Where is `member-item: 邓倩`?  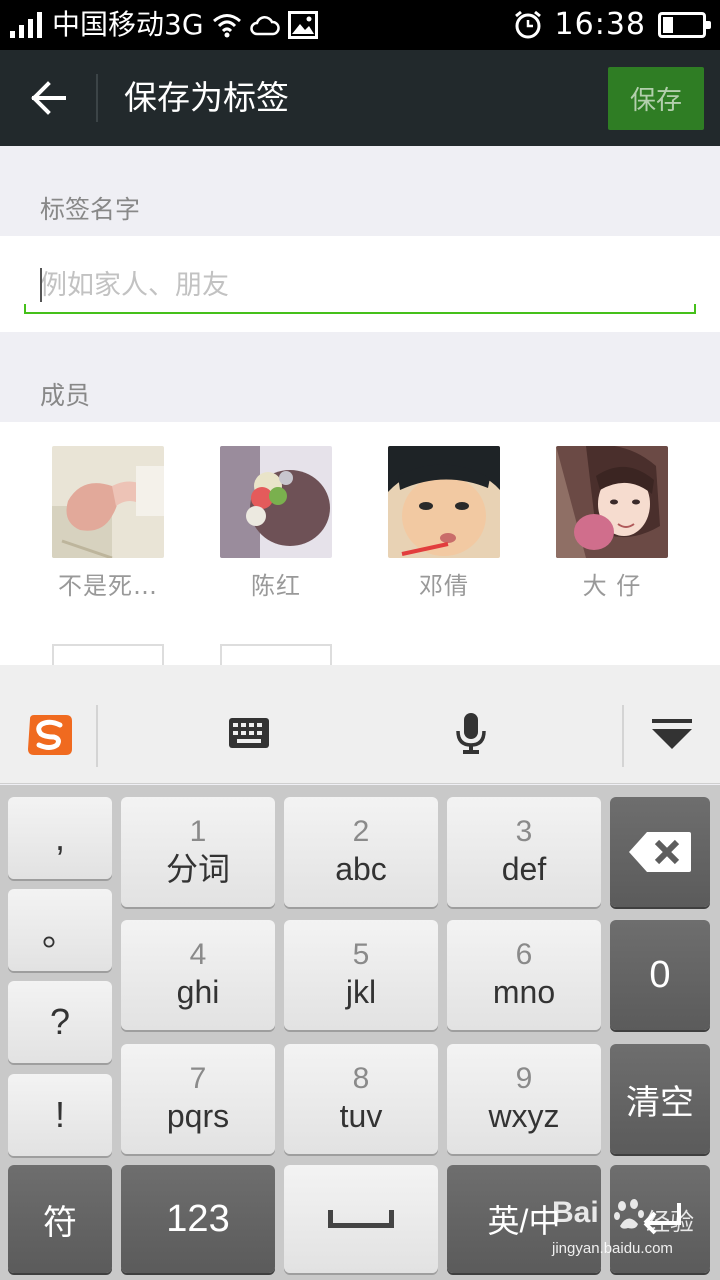 member-item: 邓倩 is located at coordinates (444, 523).